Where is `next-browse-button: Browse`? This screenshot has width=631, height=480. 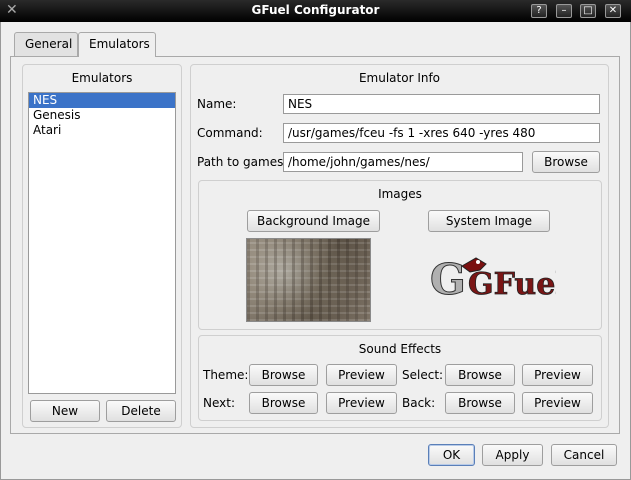 next-browse-button: Browse is located at coordinates (283, 403).